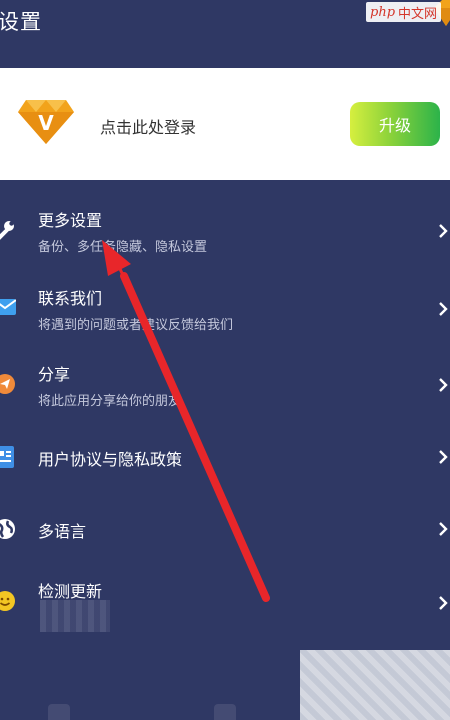 The height and width of the screenshot is (720, 450). Describe the element at coordinates (110, 459) in the screenshot. I see `menu-title: 用户协议与隐私政策` at that location.